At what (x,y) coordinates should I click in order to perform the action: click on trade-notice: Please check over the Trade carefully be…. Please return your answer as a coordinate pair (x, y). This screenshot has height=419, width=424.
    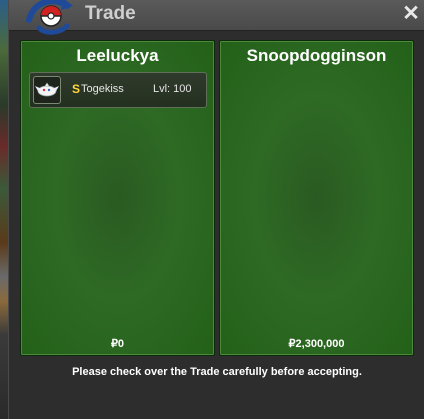
    Looking at the image, I should click on (217, 372).